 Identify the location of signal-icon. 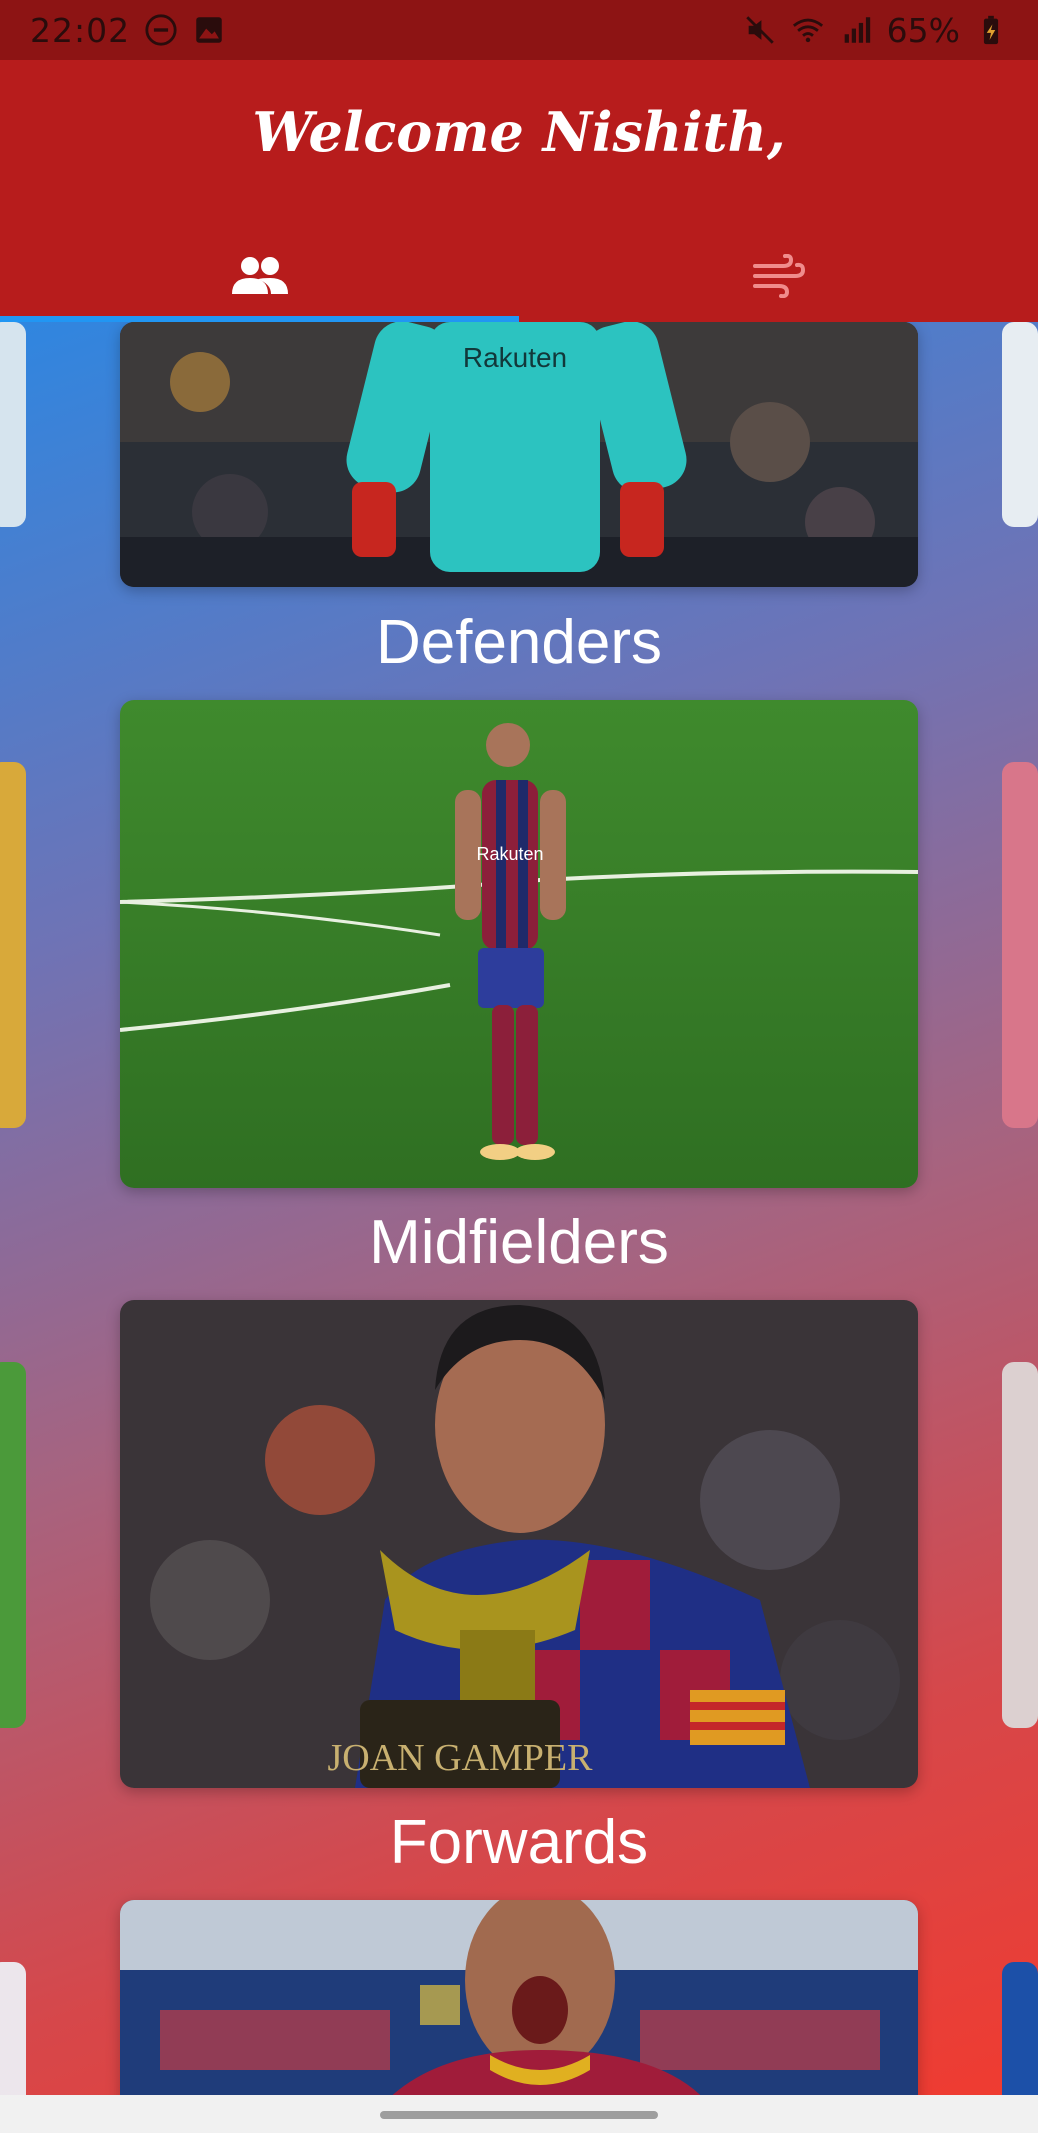
(857, 30).